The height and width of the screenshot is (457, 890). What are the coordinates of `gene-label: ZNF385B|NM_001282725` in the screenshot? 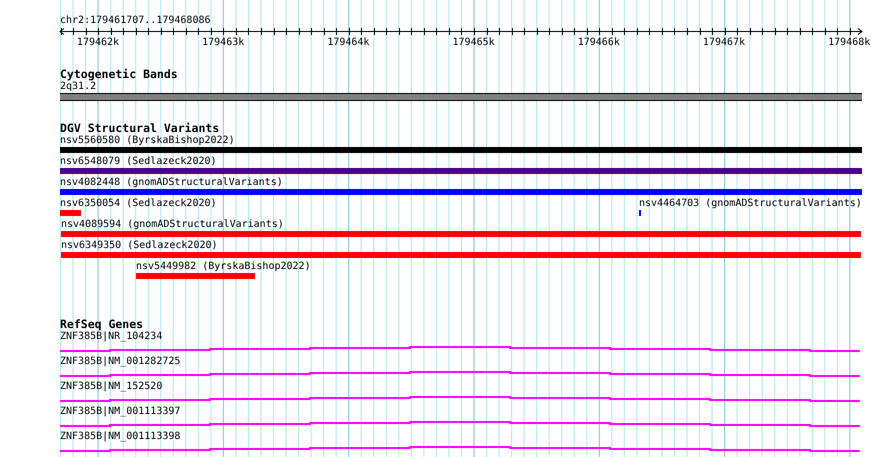 It's located at (120, 362).